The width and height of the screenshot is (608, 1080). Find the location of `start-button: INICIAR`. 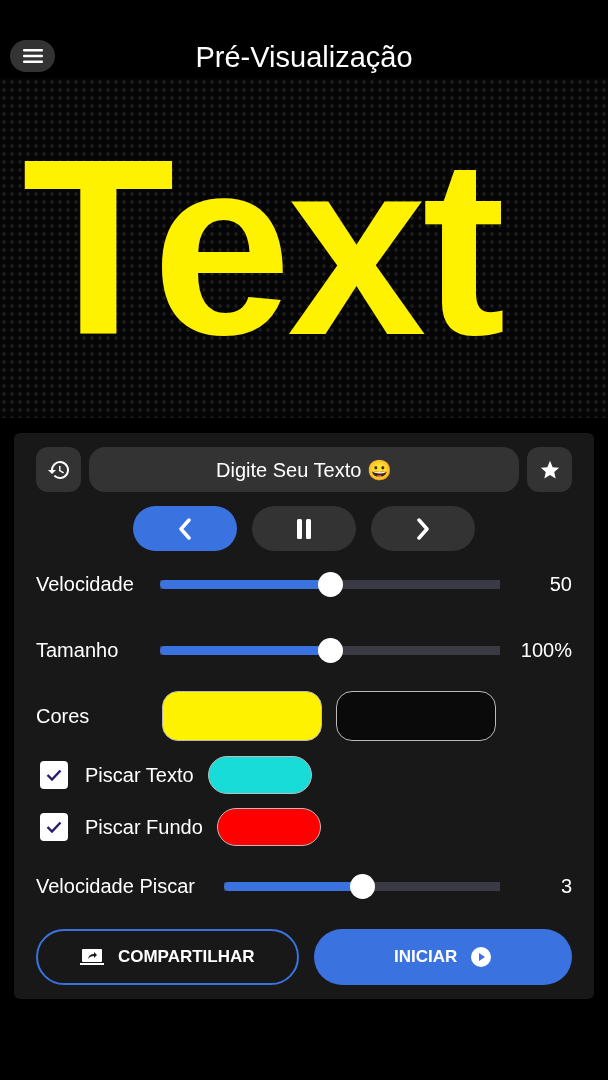

start-button: INICIAR is located at coordinates (442, 957).